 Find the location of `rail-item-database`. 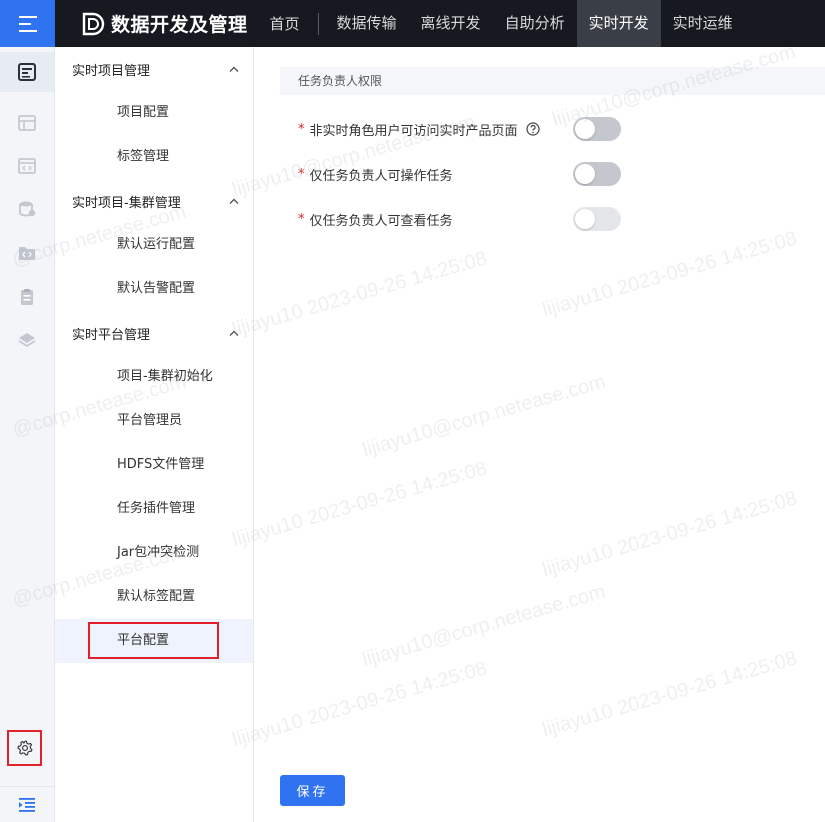

rail-item-database is located at coordinates (27, 209).